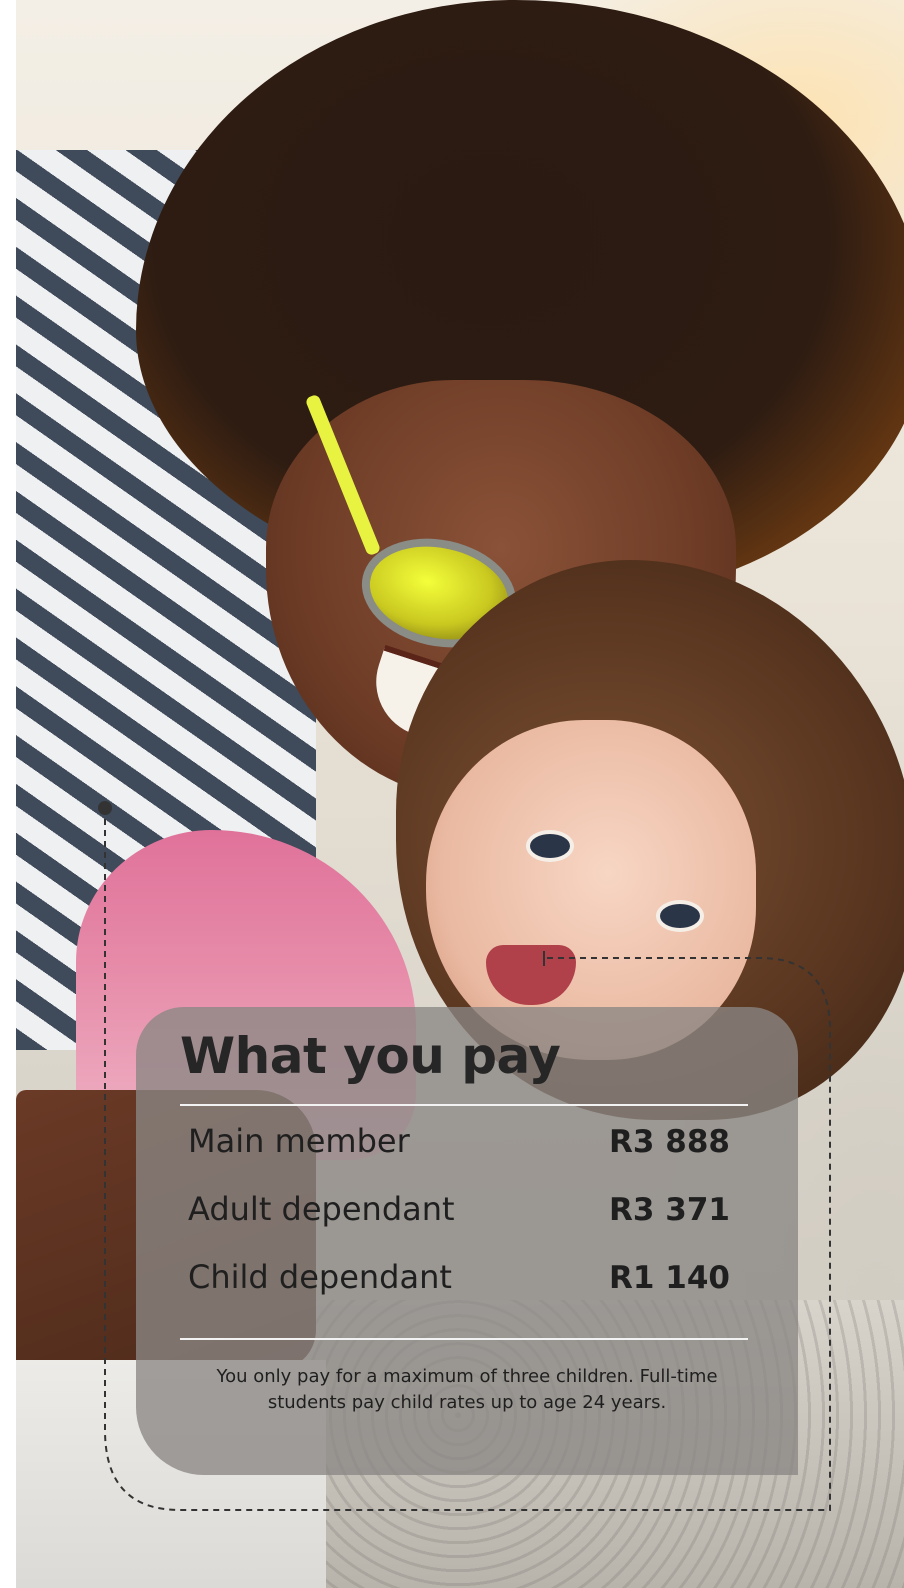  What do you see at coordinates (550, 846) in the screenshot?
I see `girl-eye-left` at bounding box center [550, 846].